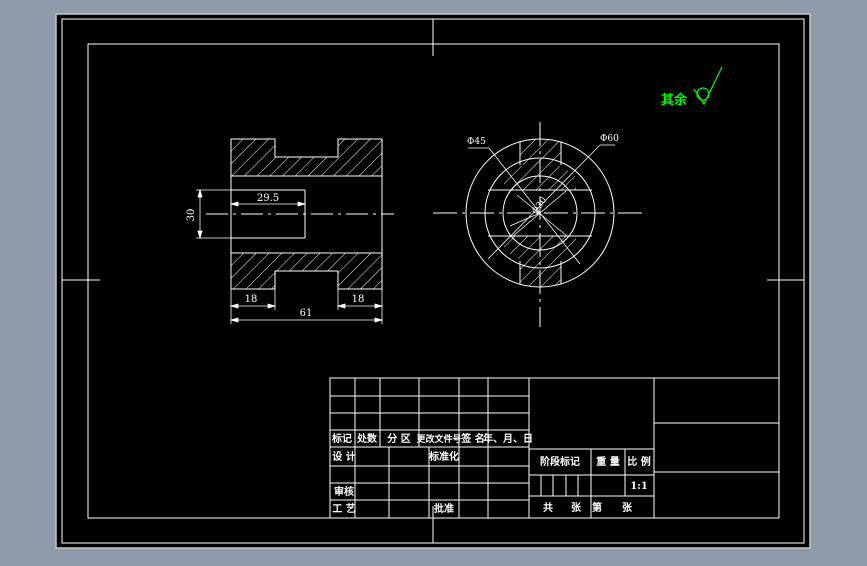  Describe the element at coordinates (251, 299) in the screenshot. I see `dim-left-flange-label: 18` at that location.